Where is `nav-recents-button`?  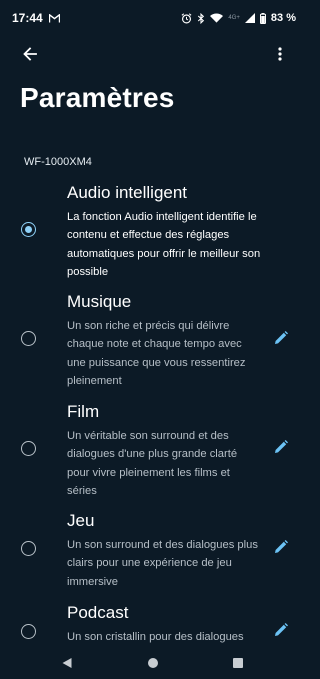
nav-recents-button is located at coordinates (238, 665).